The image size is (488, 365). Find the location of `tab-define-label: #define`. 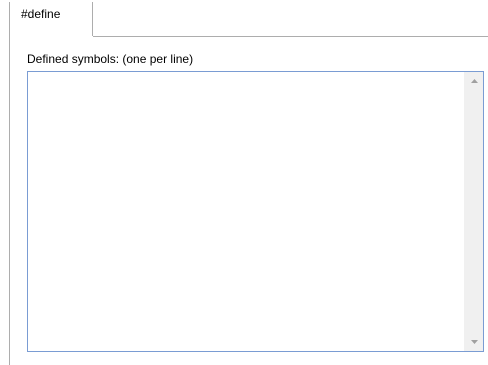

tab-define-label: #define is located at coordinates (41, 14).